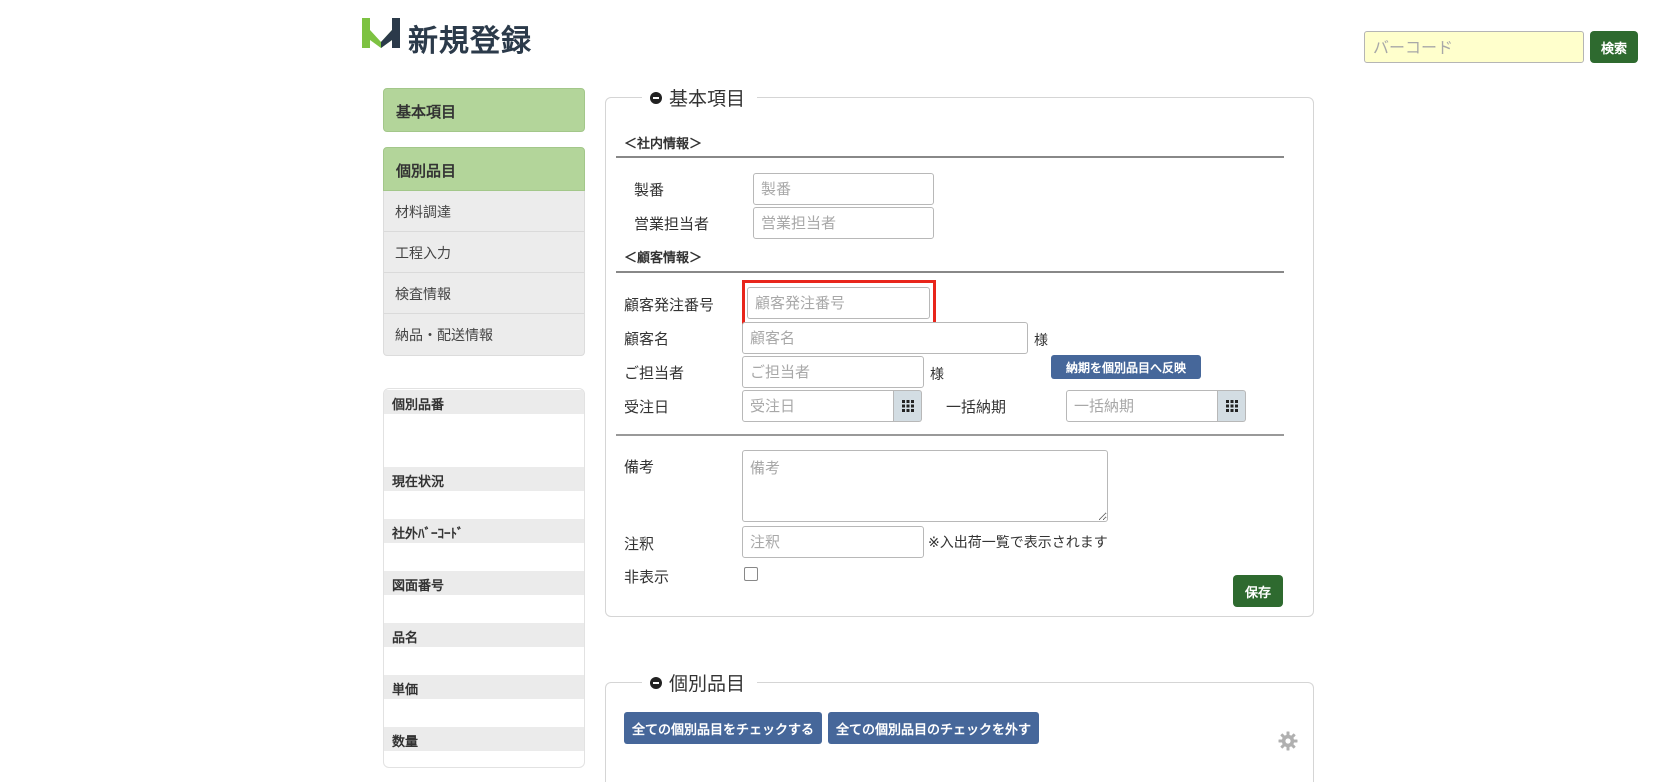  Describe the element at coordinates (663, 258) in the screenshot. I see `customer-info-heading: ＜顧客情報＞` at that location.